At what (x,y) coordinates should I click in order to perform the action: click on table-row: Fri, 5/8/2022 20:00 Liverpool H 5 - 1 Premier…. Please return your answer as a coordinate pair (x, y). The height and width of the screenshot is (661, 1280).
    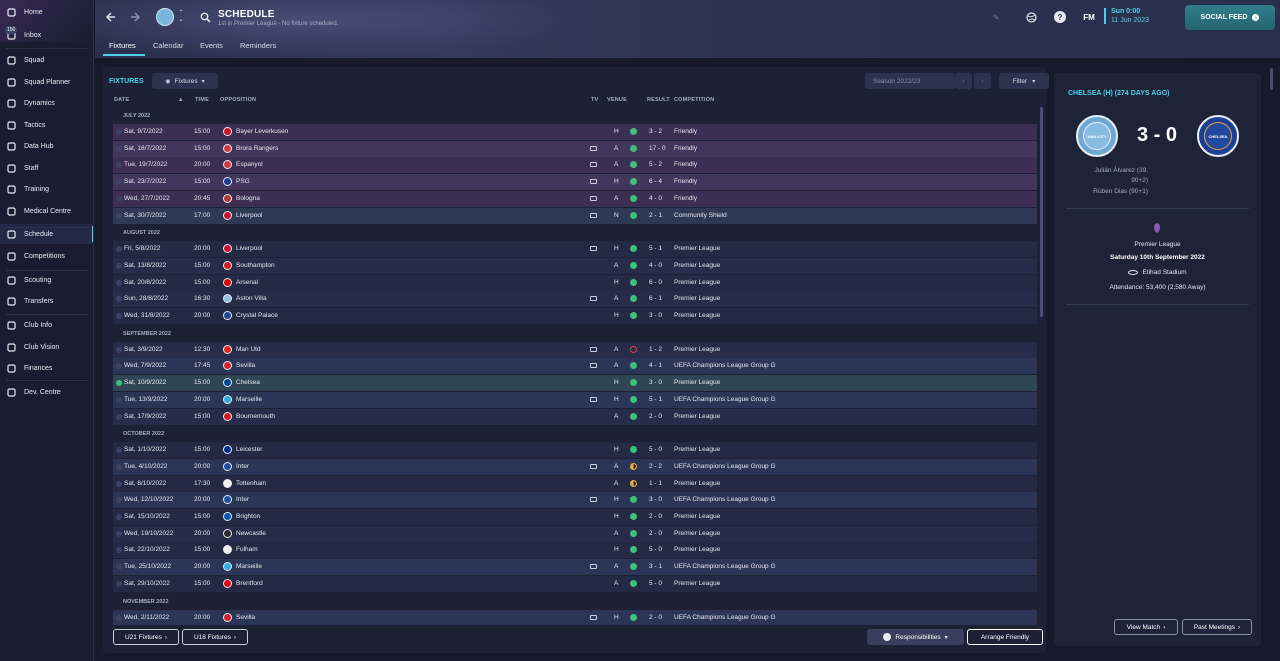
    Looking at the image, I should click on (575, 249).